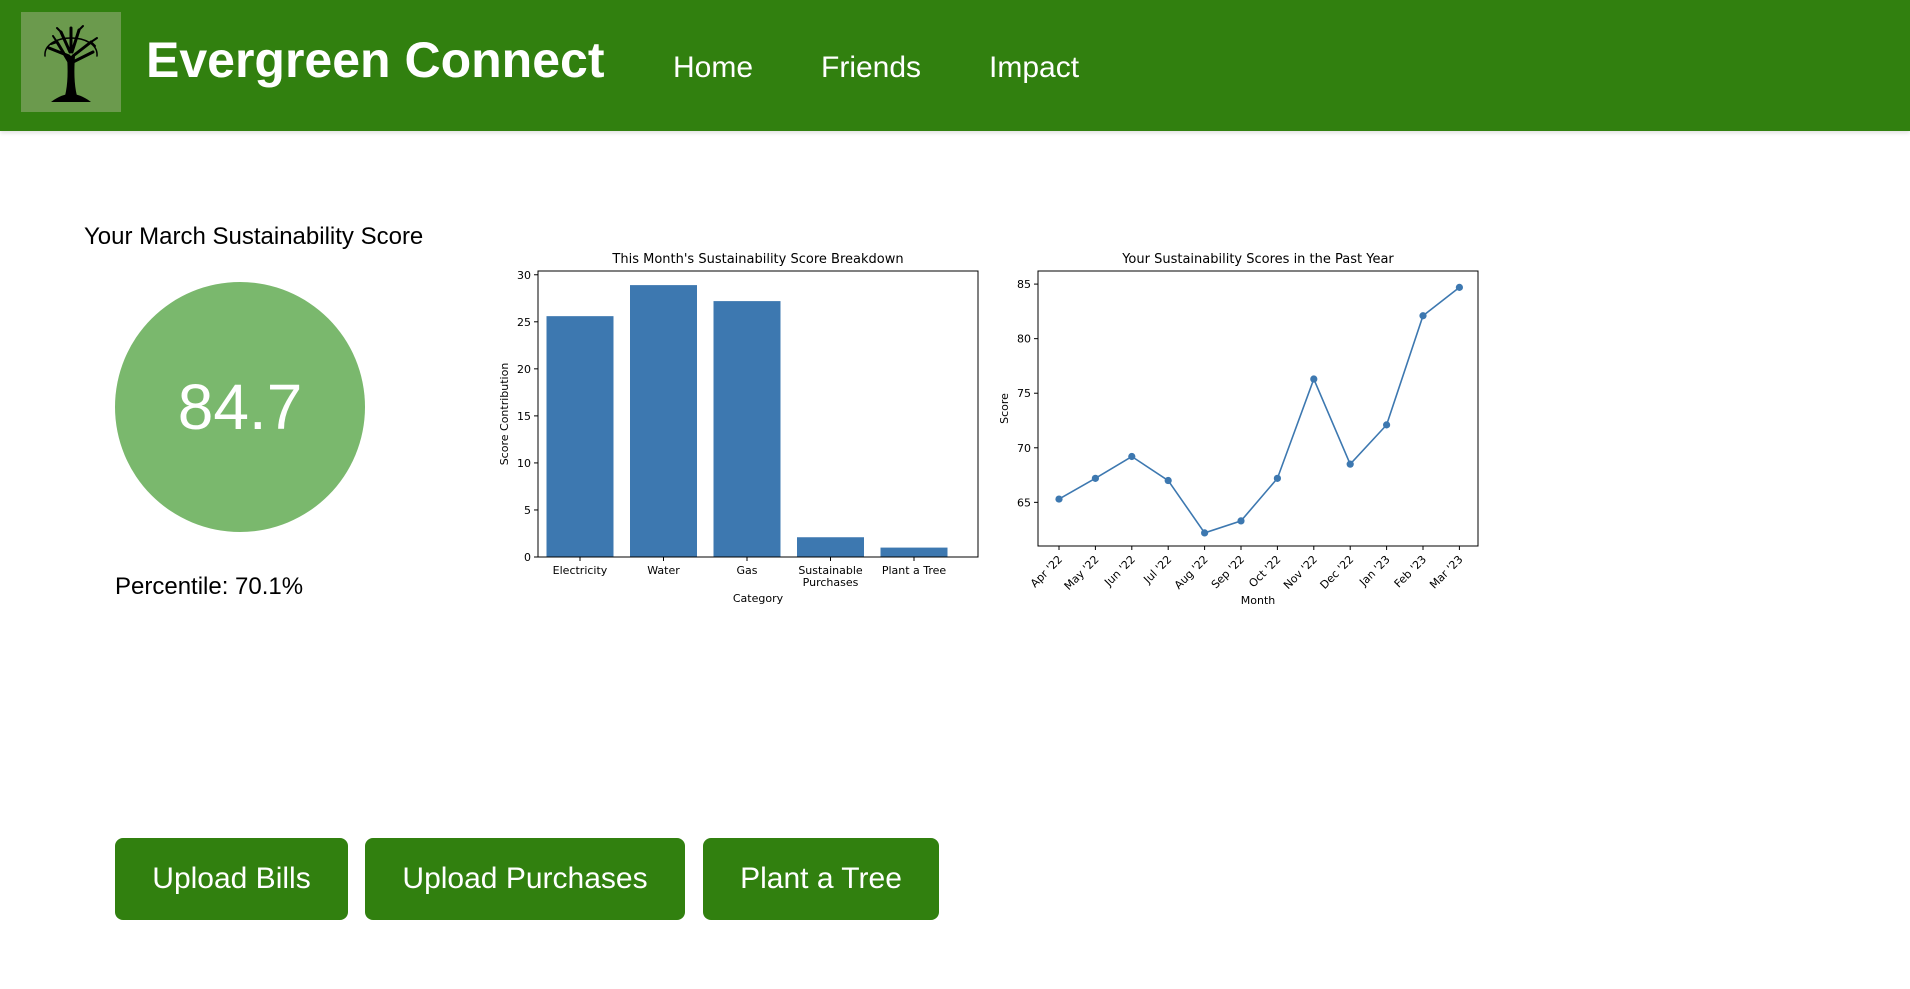  What do you see at coordinates (1258, 600) in the screenshot?
I see `x-axis-label: Month` at bounding box center [1258, 600].